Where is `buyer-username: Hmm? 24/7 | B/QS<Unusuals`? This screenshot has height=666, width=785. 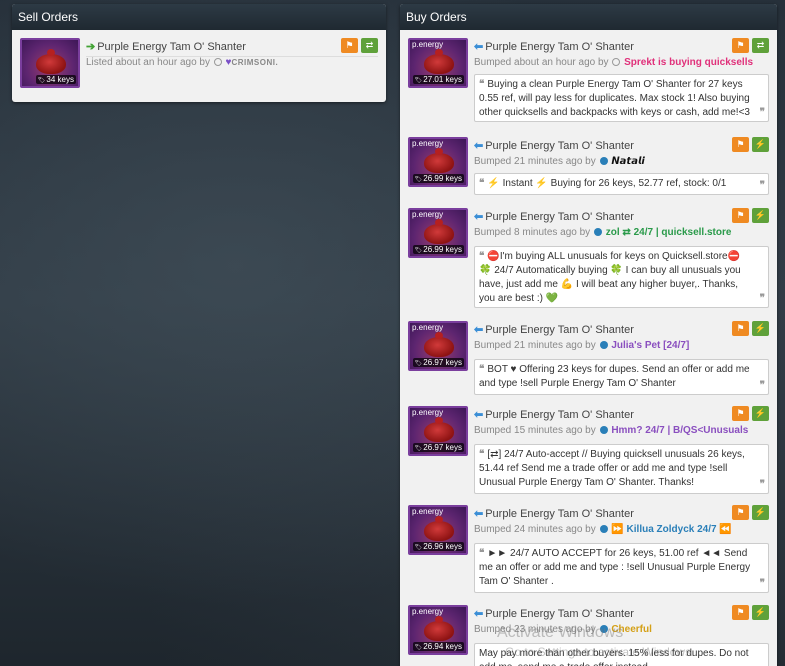 buyer-username: Hmm? 24/7 | B/QS<Unusuals is located at coordinates (679, 430).